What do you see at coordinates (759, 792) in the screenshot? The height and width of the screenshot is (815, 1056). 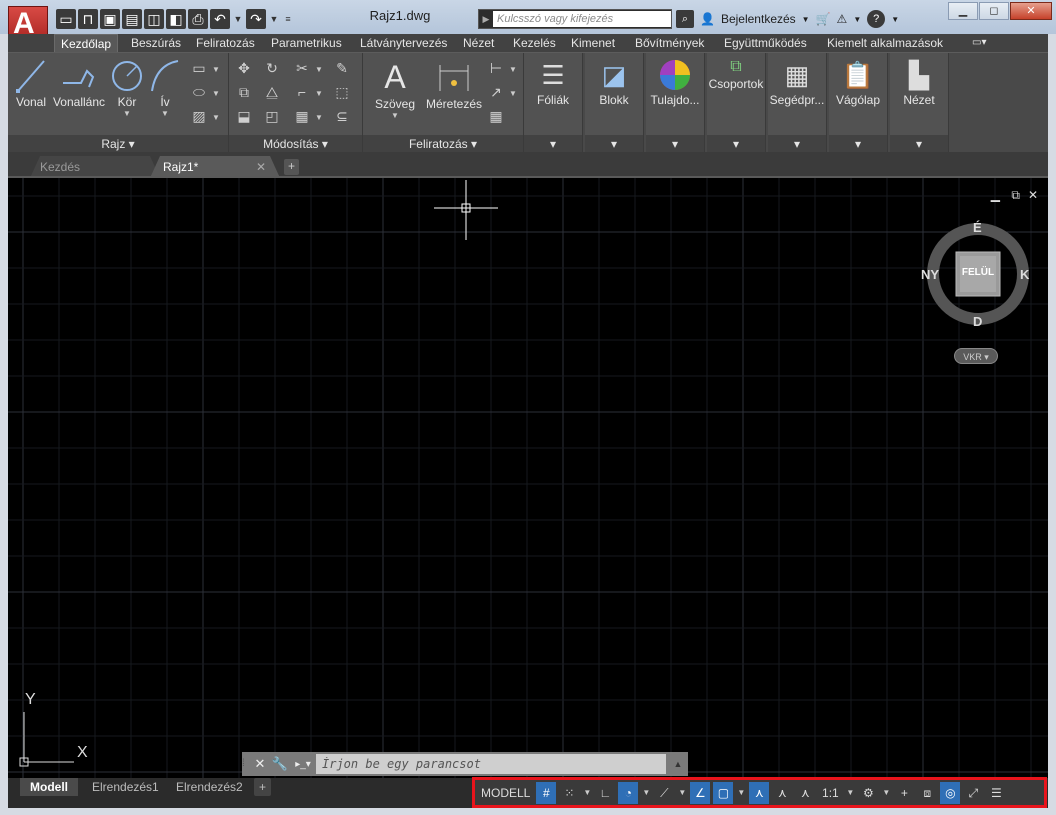 I see `annotation-visibility-icon: ⋏` at bounding box center [759, 792].